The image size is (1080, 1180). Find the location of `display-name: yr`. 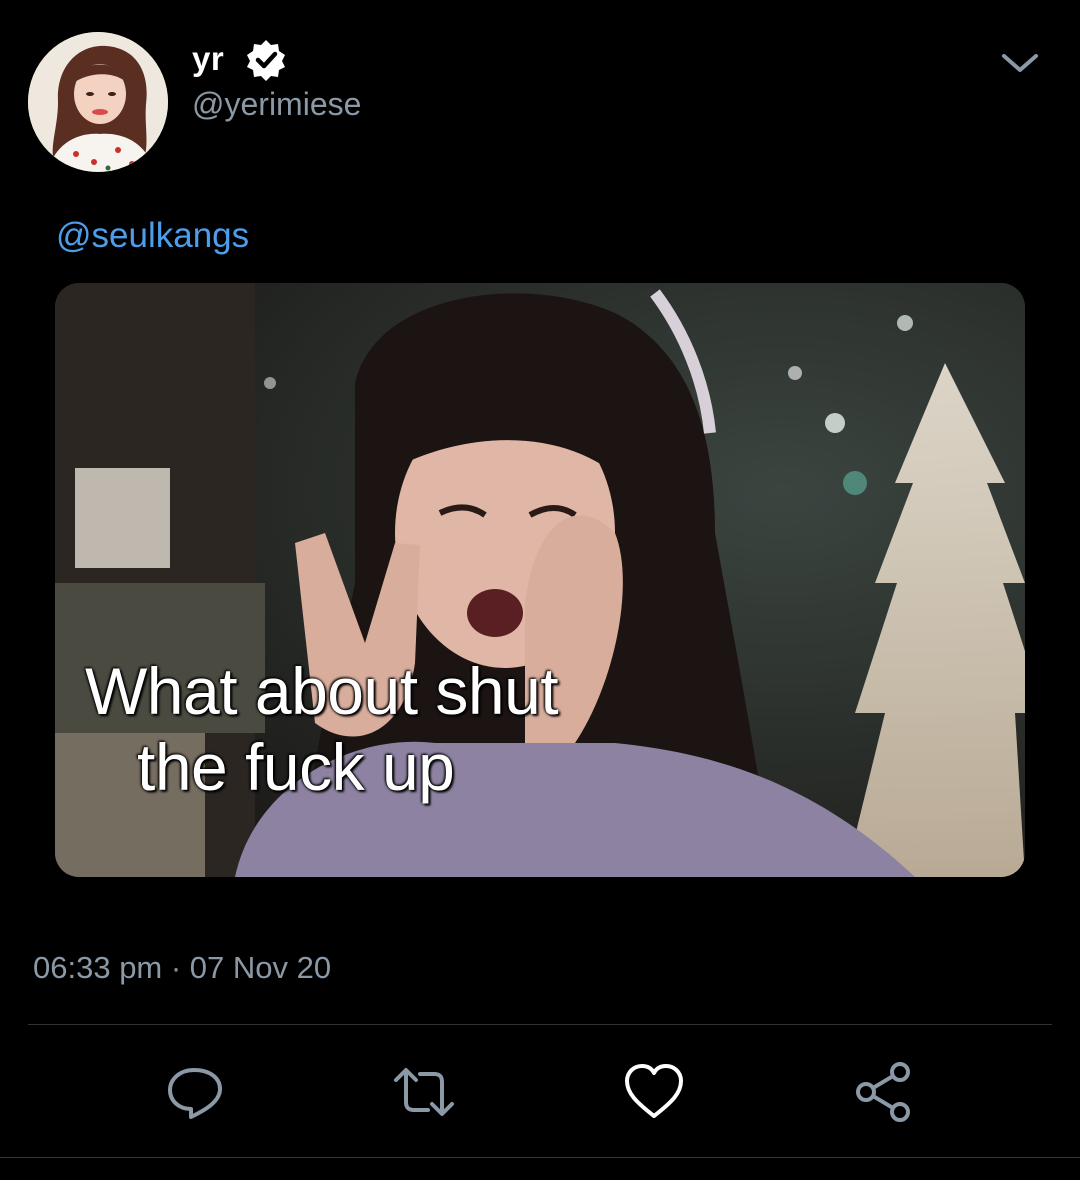

display-name: yr is located at coordinates (208, 59).